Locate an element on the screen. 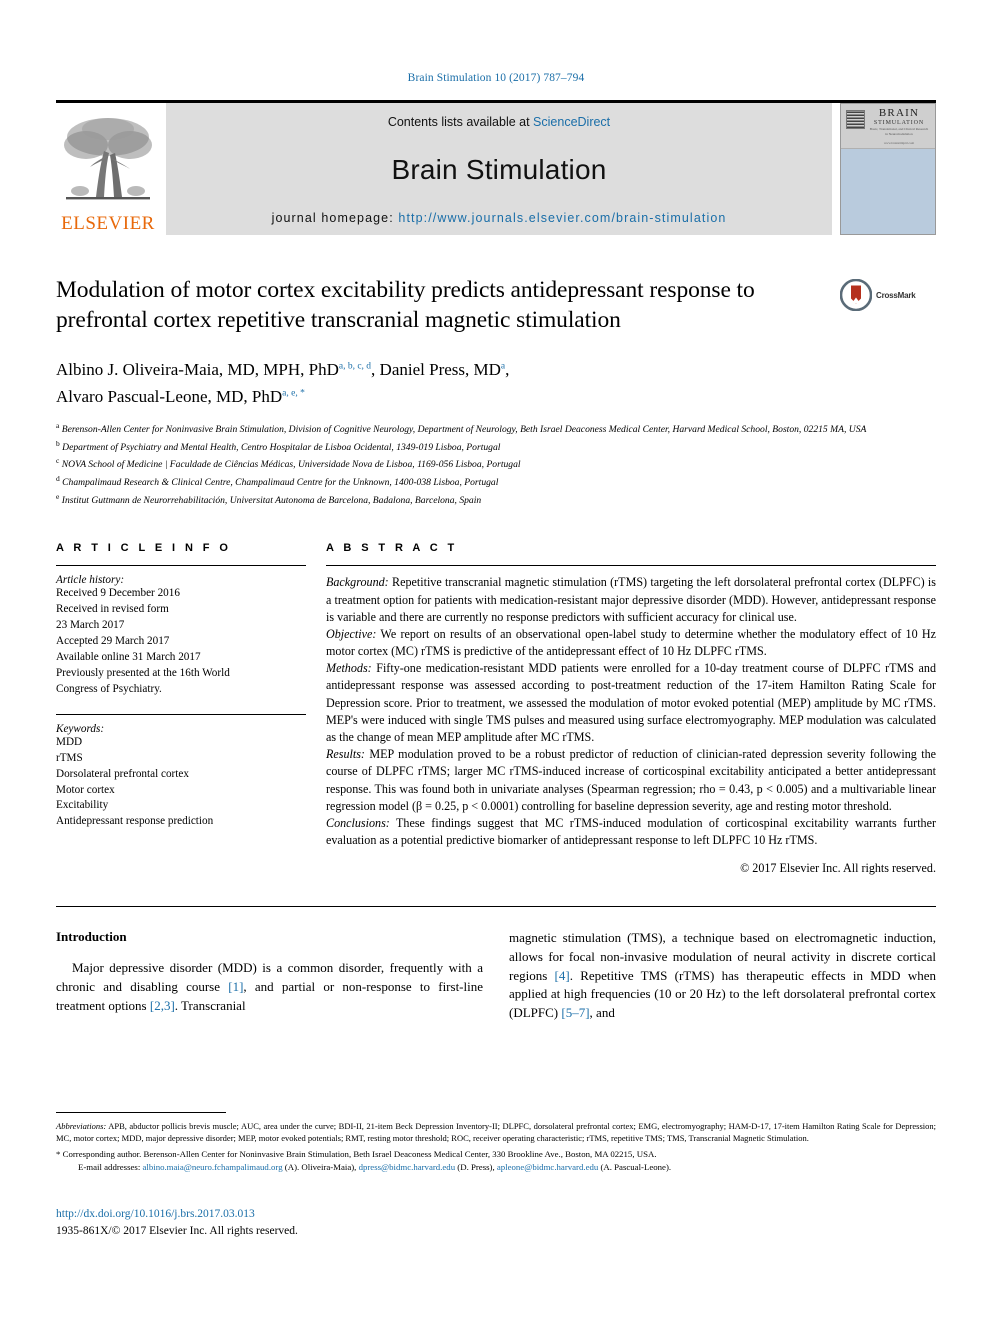 The width and height of the screenshot is (992, 1323). affiliation-mark-c: c is located at coordinates (58, 461).